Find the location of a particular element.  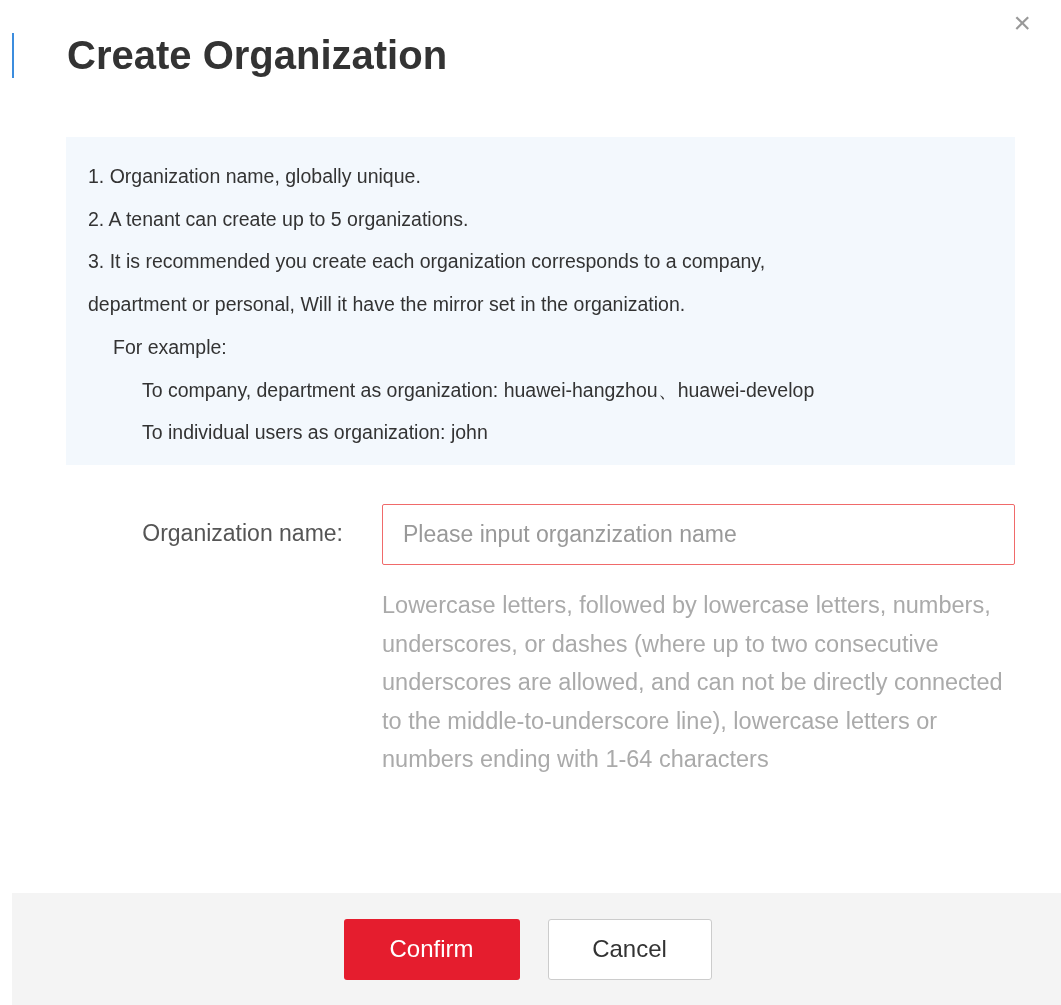

field-label: Organization name: is located at coordinates (242, 533).